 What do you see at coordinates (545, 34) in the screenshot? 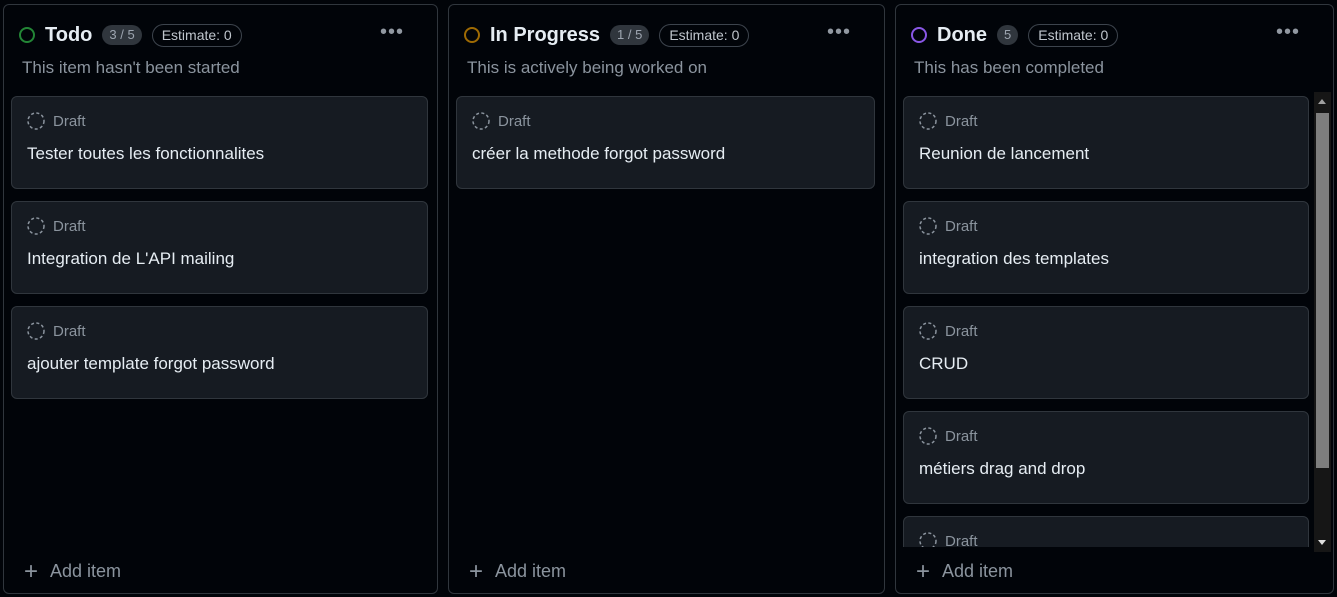
I see `column-title: In Progress` at bounding box center [545, 34].